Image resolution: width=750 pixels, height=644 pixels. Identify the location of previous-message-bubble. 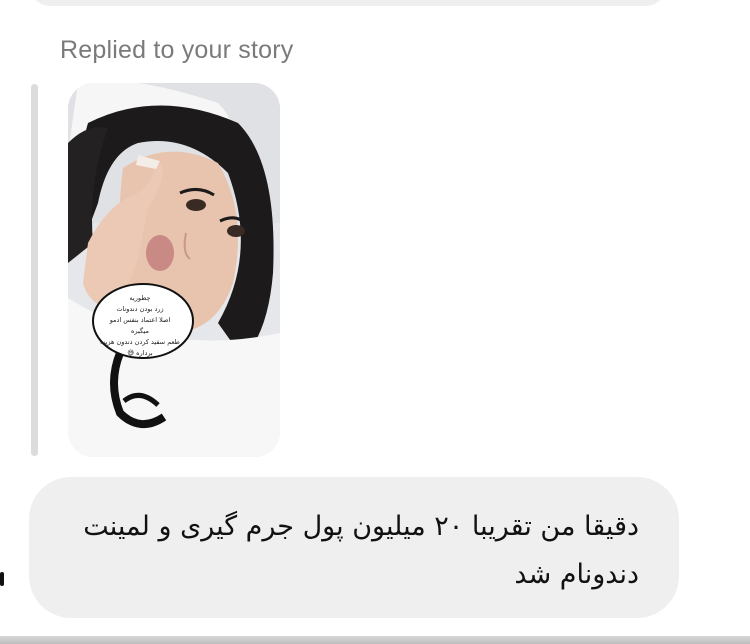
(348, 3).